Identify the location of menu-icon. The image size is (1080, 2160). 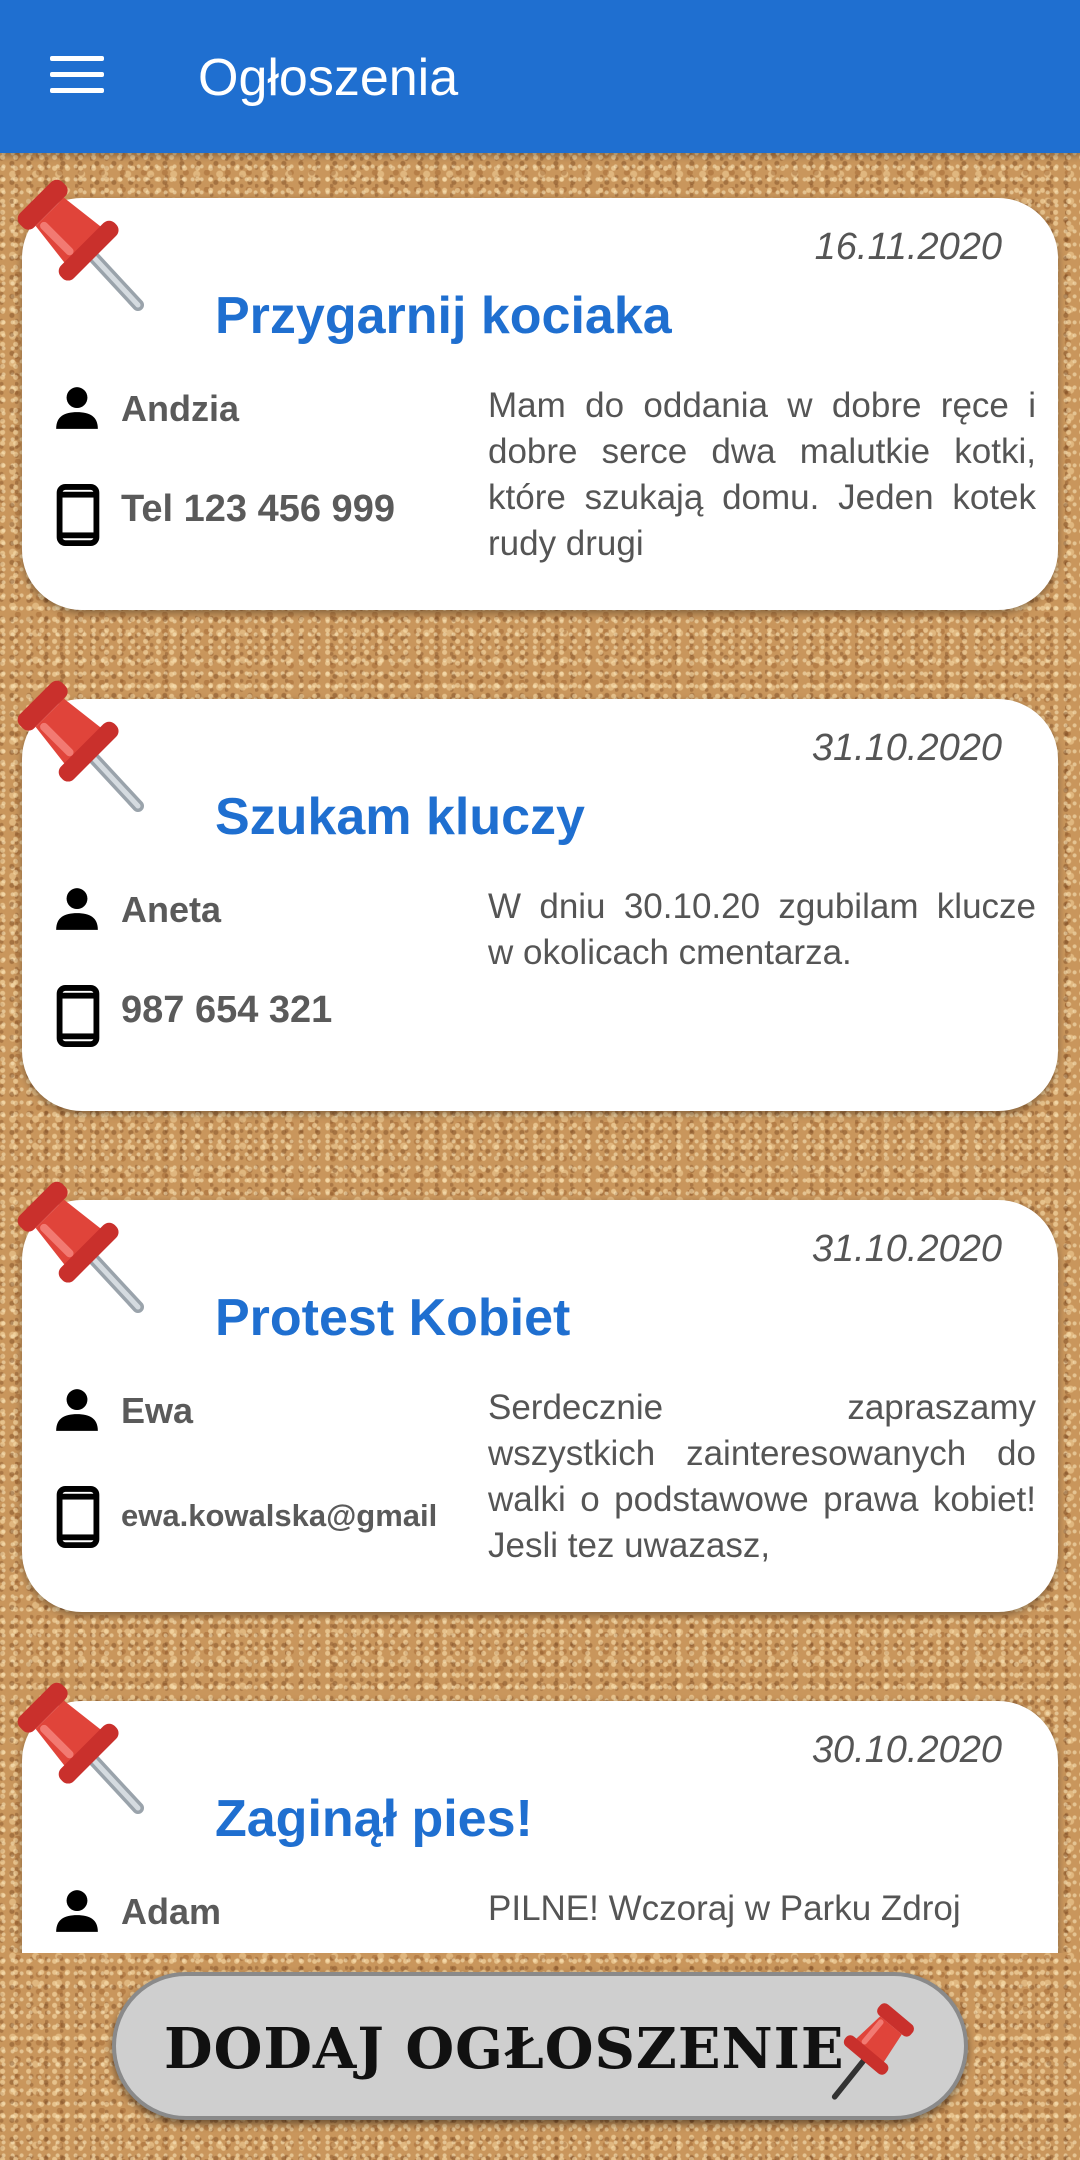
(77, 76).